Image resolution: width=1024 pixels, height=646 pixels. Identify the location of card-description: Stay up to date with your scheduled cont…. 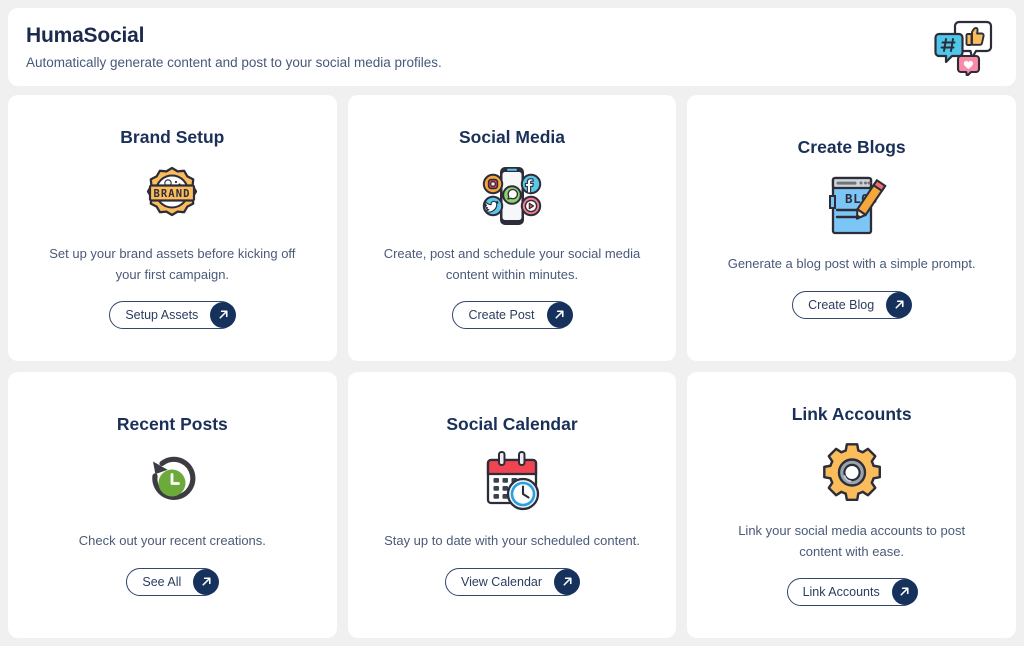
(512, 541).